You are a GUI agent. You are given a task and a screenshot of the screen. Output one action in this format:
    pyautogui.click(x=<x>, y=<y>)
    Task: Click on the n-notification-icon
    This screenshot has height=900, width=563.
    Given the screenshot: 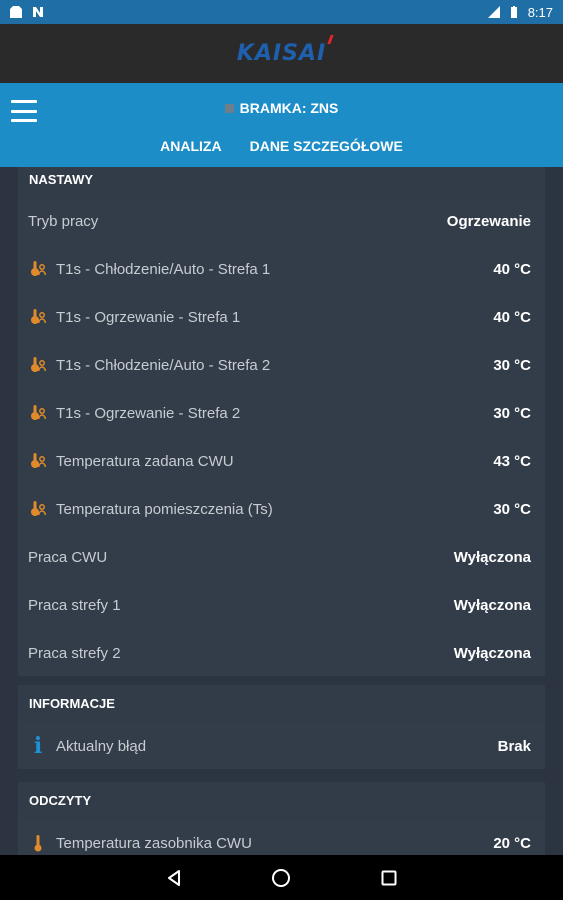 What is the action you would take?
    pyautogui.click(x=38, y=12)
    